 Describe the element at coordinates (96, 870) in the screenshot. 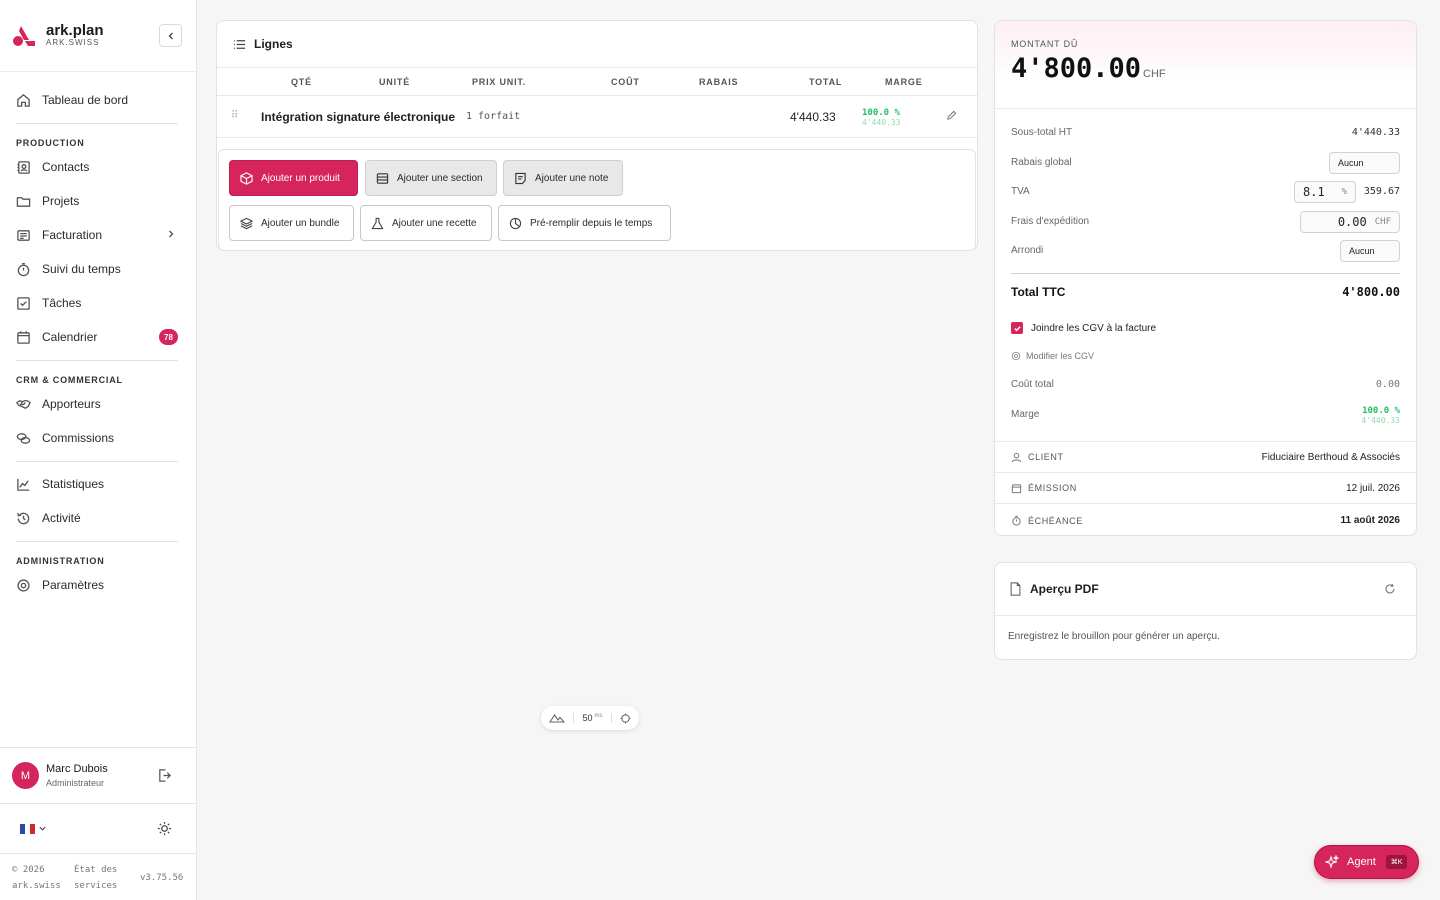

I see `service-status-line: État des` at that location.